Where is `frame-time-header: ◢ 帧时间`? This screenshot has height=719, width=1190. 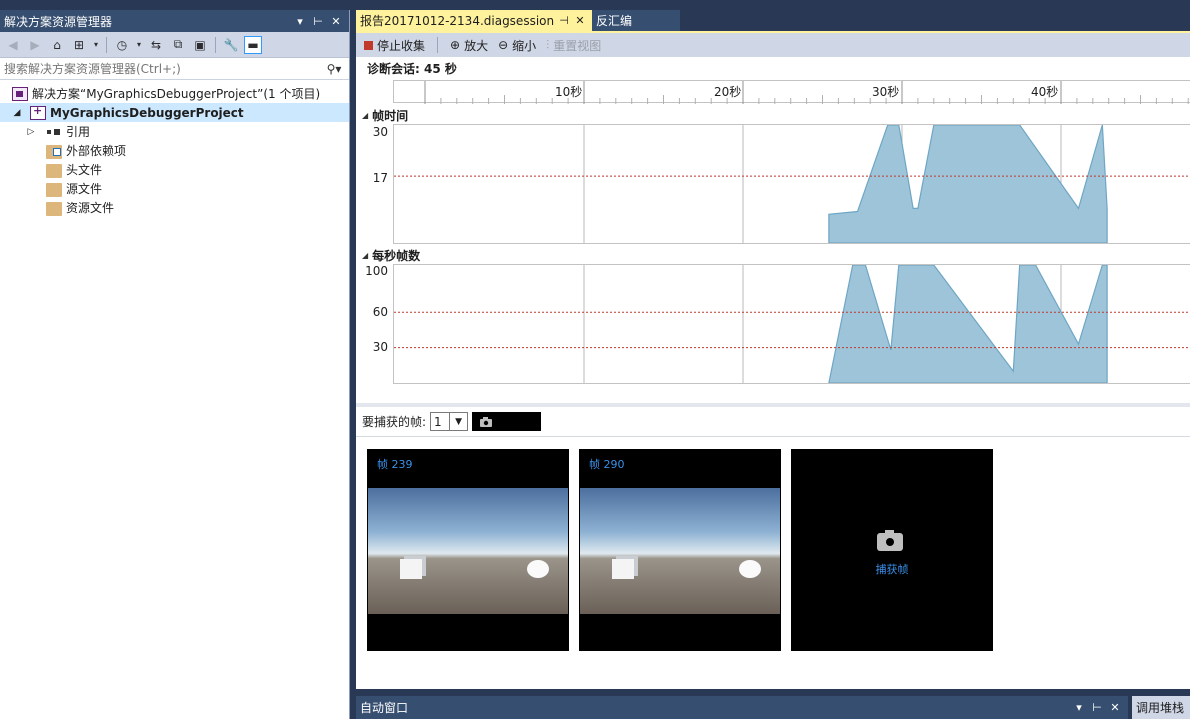
frame-time-header: ◢ 帧时间 is located at coordinates (385, 115).